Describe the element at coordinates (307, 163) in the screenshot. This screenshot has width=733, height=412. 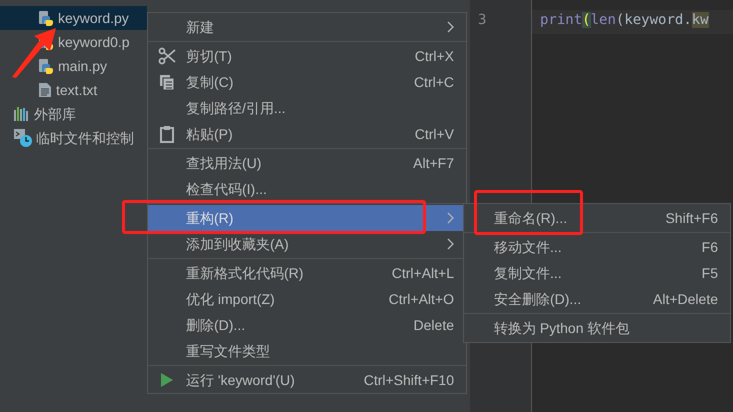
I see `menu-item: 查找用法(U) Alt+F7` at that location.